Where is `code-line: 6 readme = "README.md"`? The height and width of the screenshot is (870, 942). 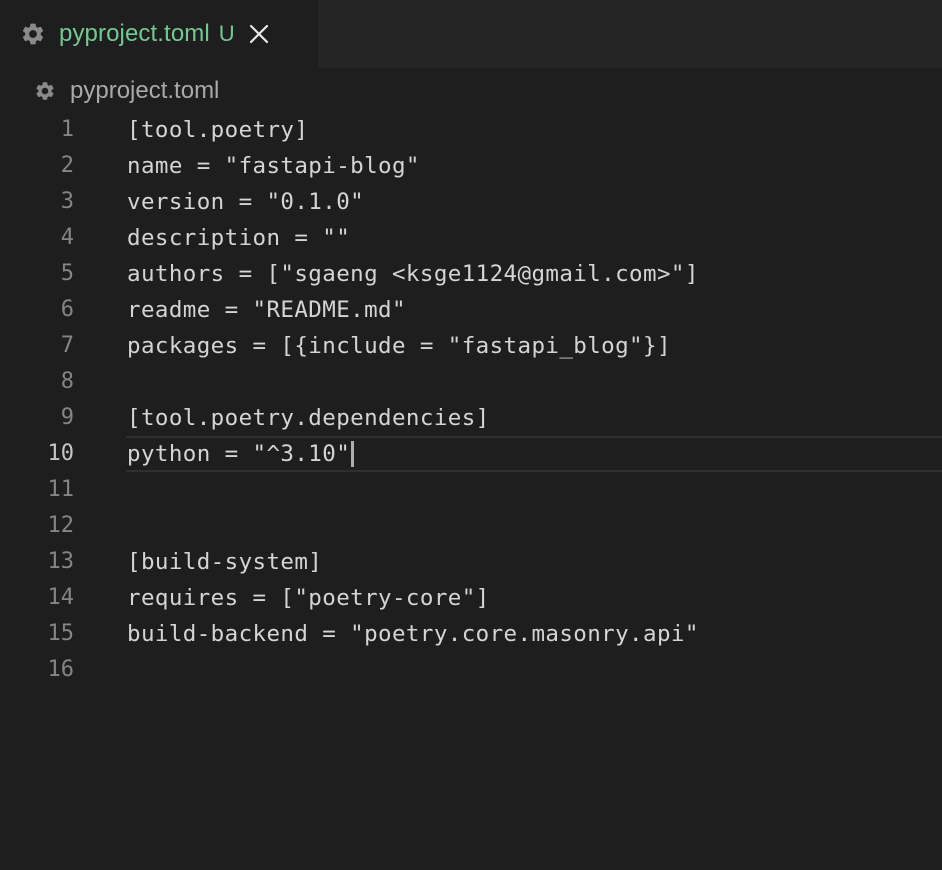 code-line: 6 readme = "README.md" is located at coordinates (471, 310).